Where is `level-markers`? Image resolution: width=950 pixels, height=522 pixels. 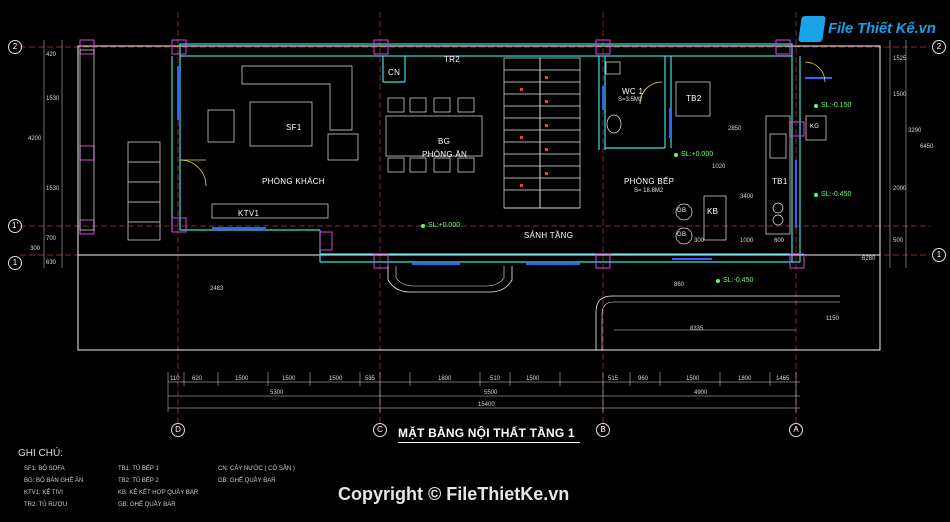
level-markers is located at coordinates (619, 193).